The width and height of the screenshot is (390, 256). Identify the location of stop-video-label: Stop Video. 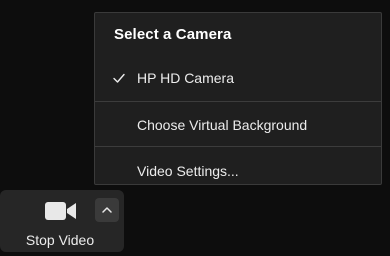
(60, 240).